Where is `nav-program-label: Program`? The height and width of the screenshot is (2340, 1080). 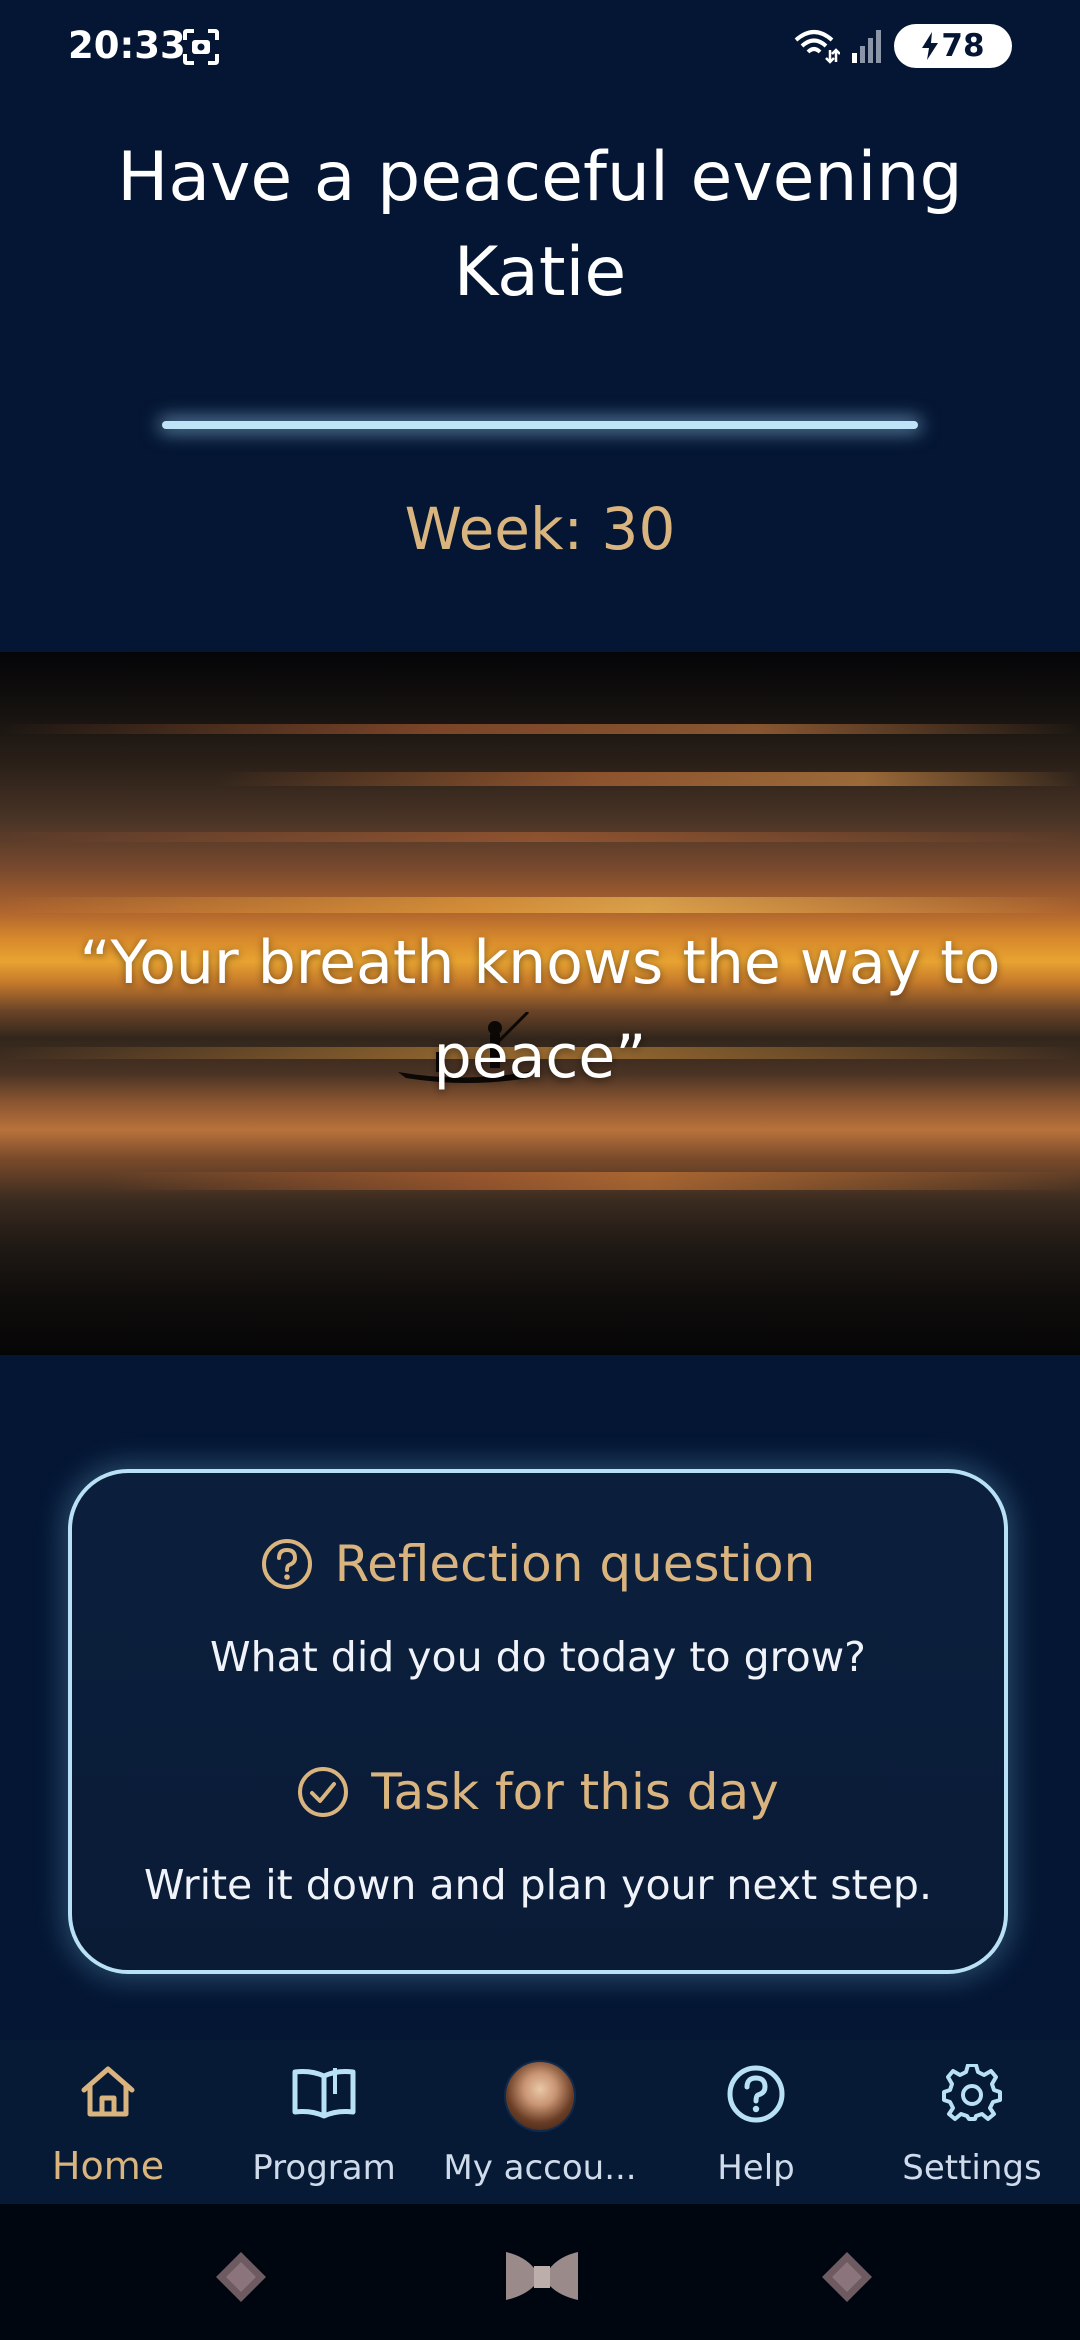
nav-program-label: Program is located at coordinates (324, 2168).